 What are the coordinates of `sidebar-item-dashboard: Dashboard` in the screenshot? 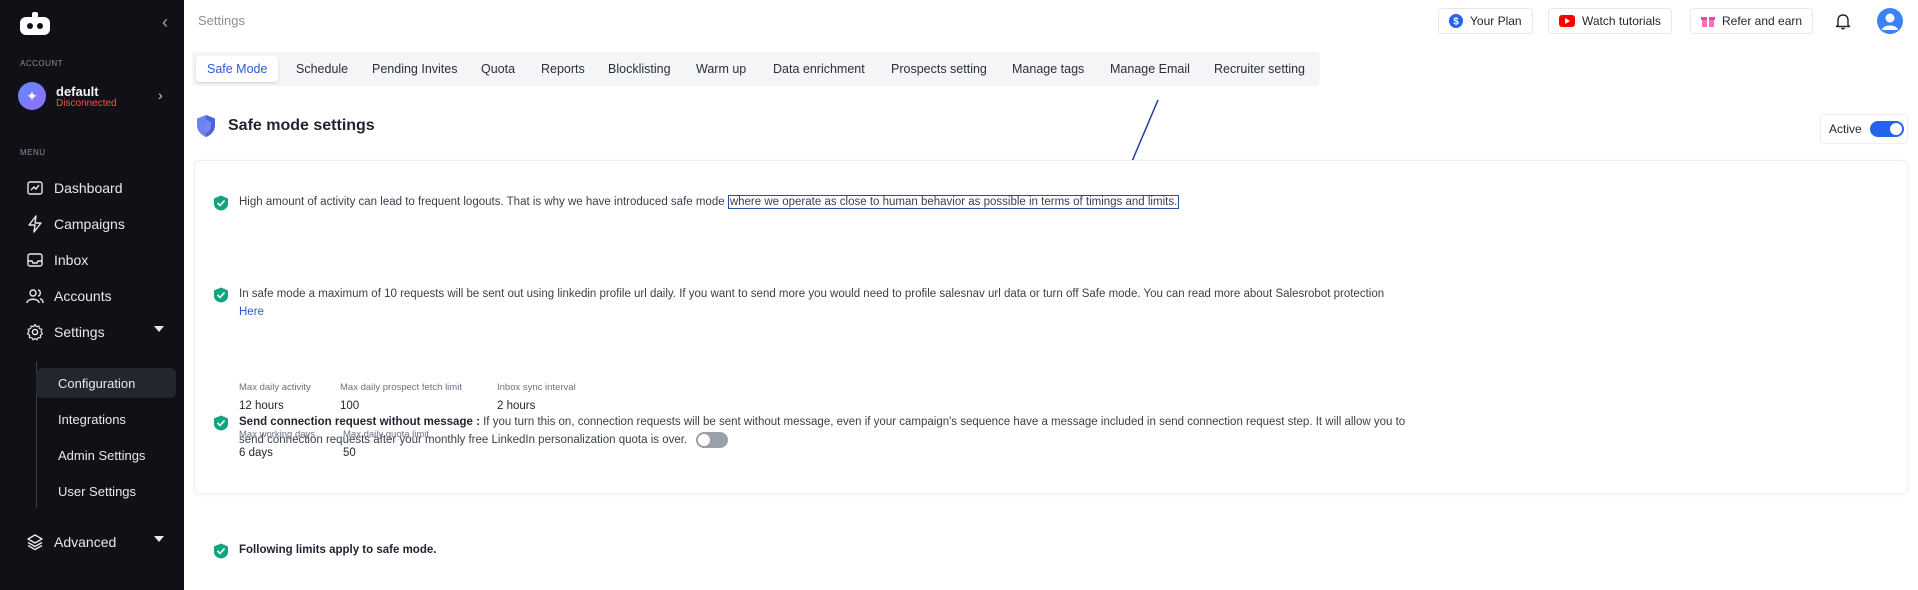 It's located at (101, 188).